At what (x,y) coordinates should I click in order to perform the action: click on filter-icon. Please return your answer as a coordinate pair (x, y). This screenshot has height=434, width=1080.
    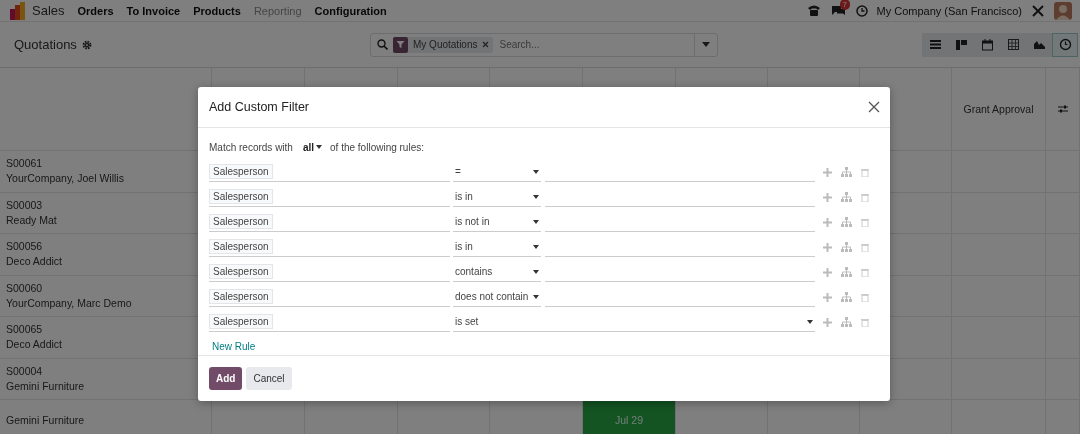
    Looking at the image, I should click on (400, 44).